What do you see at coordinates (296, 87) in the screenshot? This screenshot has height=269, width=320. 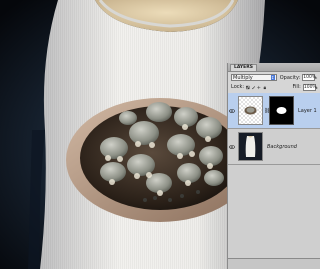 I see `fill-label: Fill:` at bounding box center [296, 87].